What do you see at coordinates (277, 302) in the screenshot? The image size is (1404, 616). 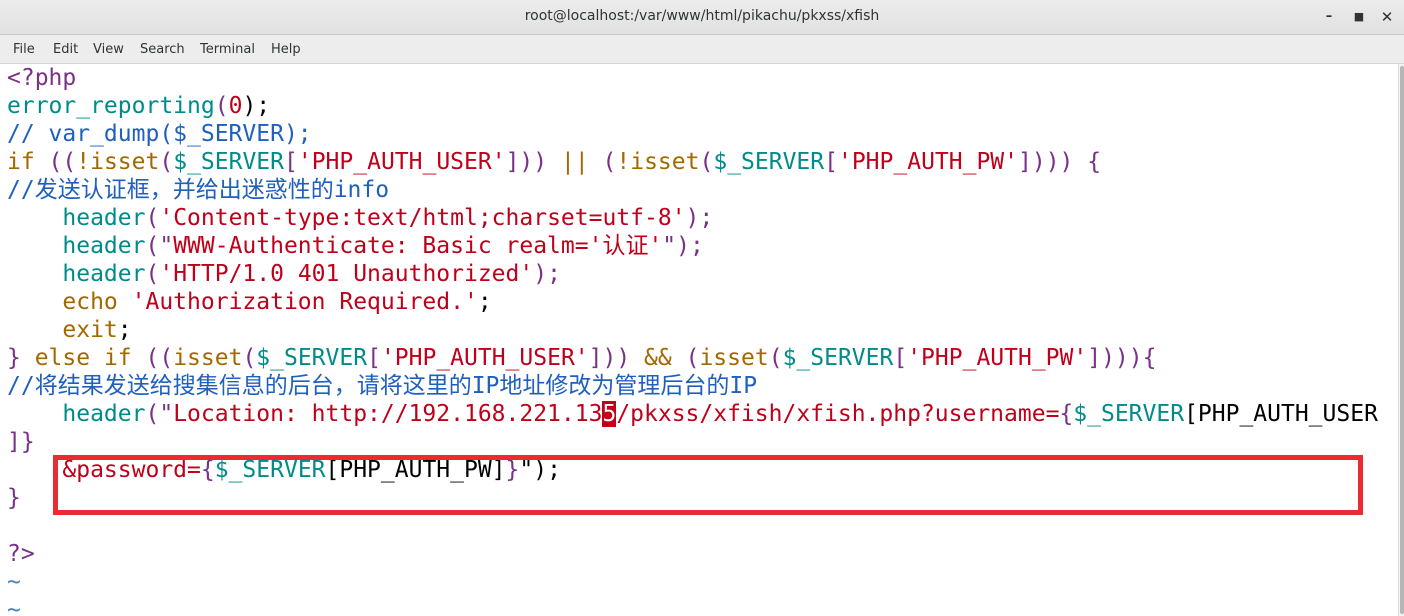 I see `code-line: echo 'Authorization Required.';` at bounding box center [277, 302].